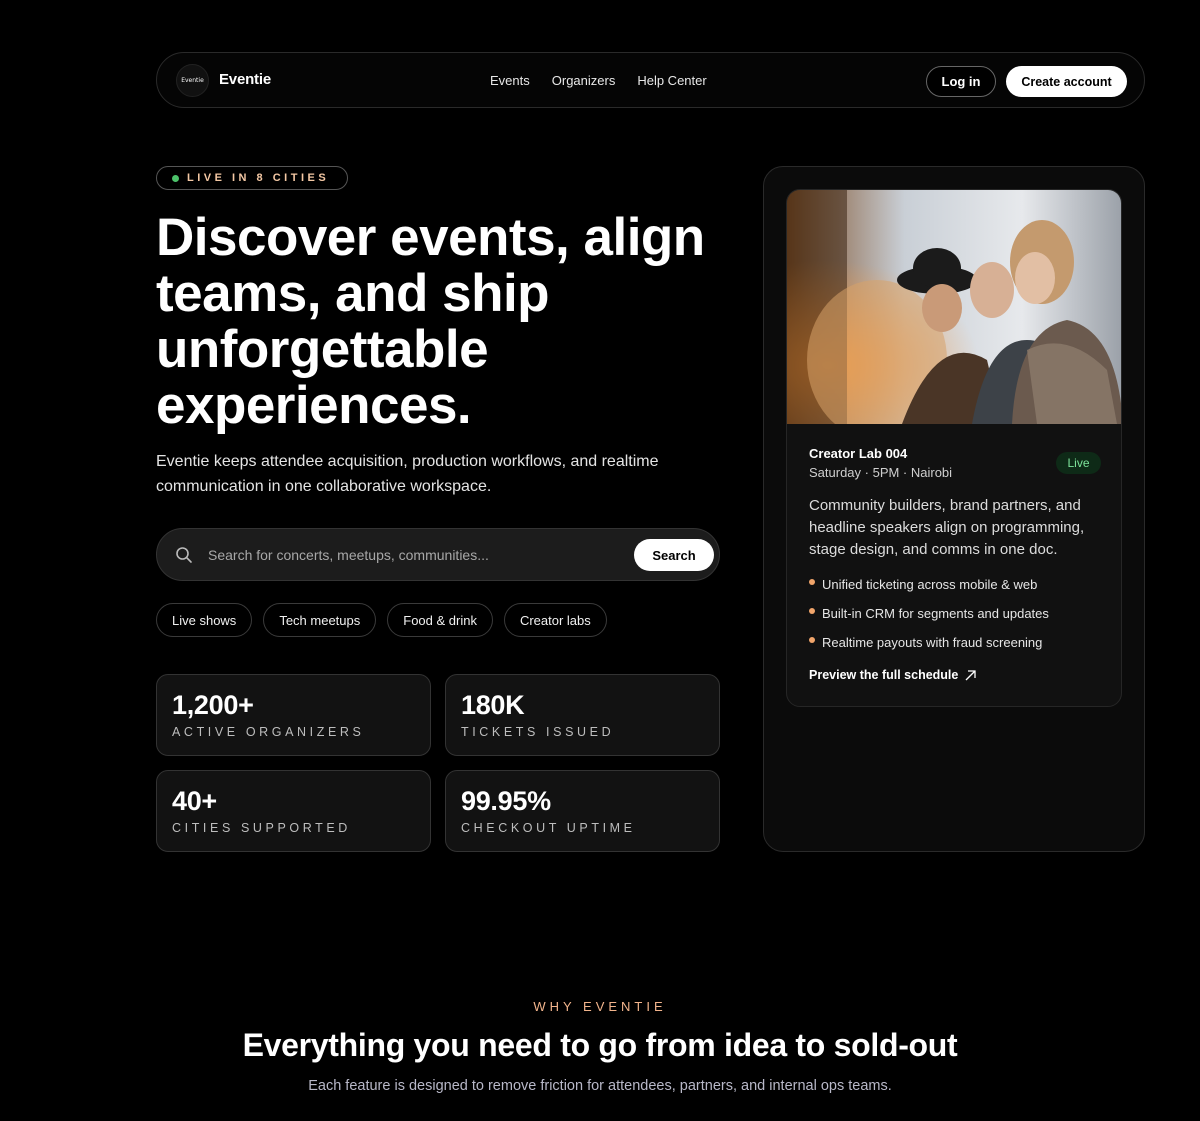 This screenshot has width=1200, height=1121. Describe the element at coordinates (175, 178) in the screenshot. I see `live-dot-icon` at that location.